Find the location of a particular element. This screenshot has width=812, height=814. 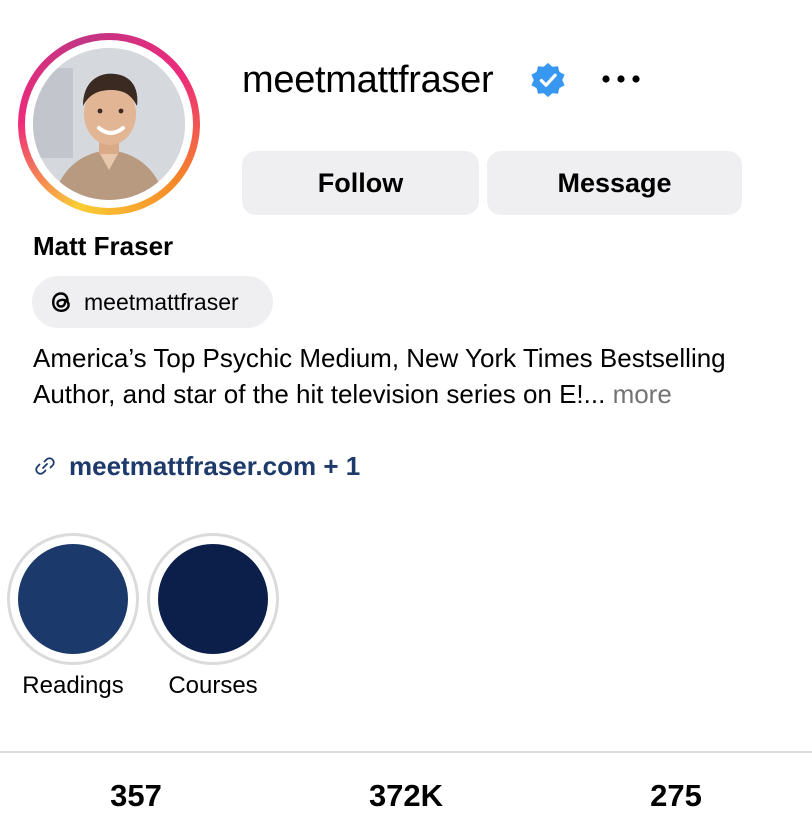

highlight-readings is located at coordinates (73, 599).